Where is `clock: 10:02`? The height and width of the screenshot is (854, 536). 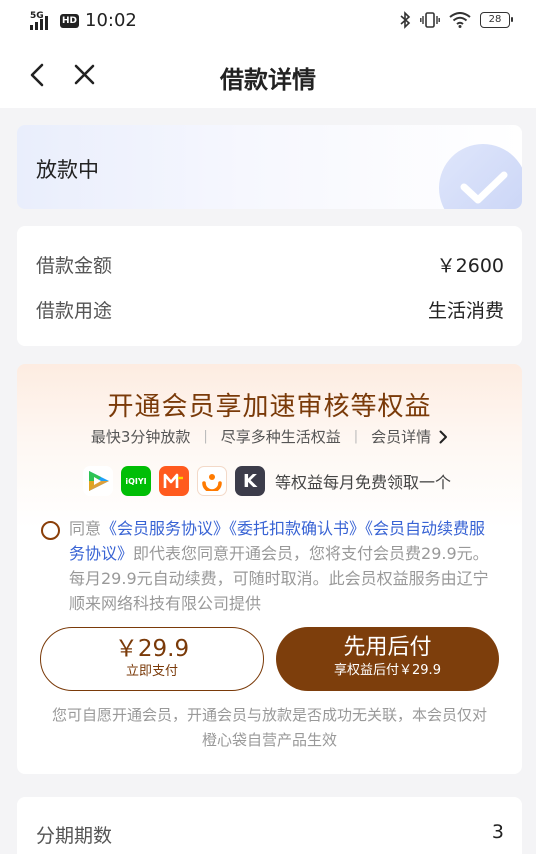
clock: 10:02 is located at coordinates (111, 20).